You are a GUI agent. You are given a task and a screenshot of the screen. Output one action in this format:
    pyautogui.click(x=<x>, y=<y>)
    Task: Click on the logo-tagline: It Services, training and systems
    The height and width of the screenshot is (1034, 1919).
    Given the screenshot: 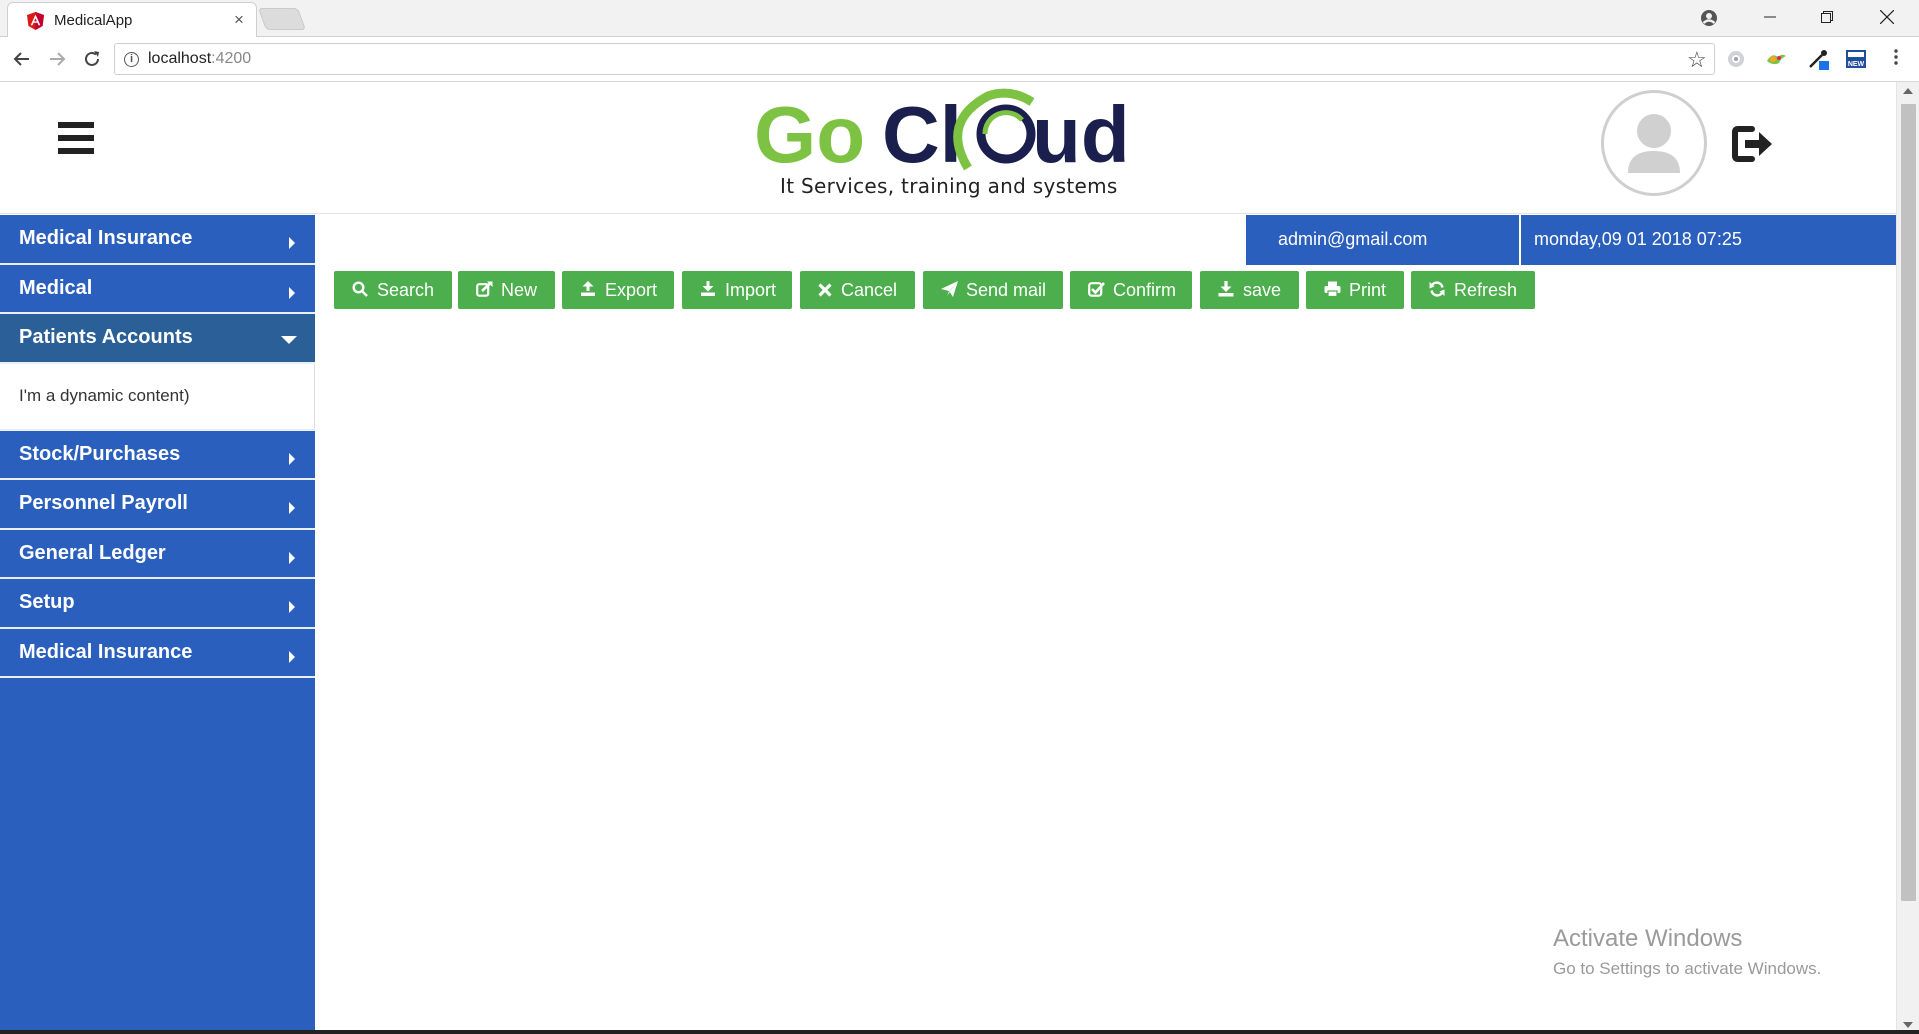 What is the action you would take?
    pyautogui.click(x=949, y=186)
    